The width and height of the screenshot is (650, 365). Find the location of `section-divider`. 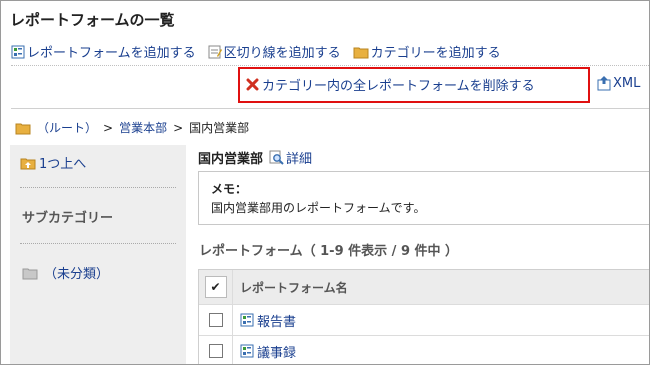

section-divider is located at coordinates (330, 108).